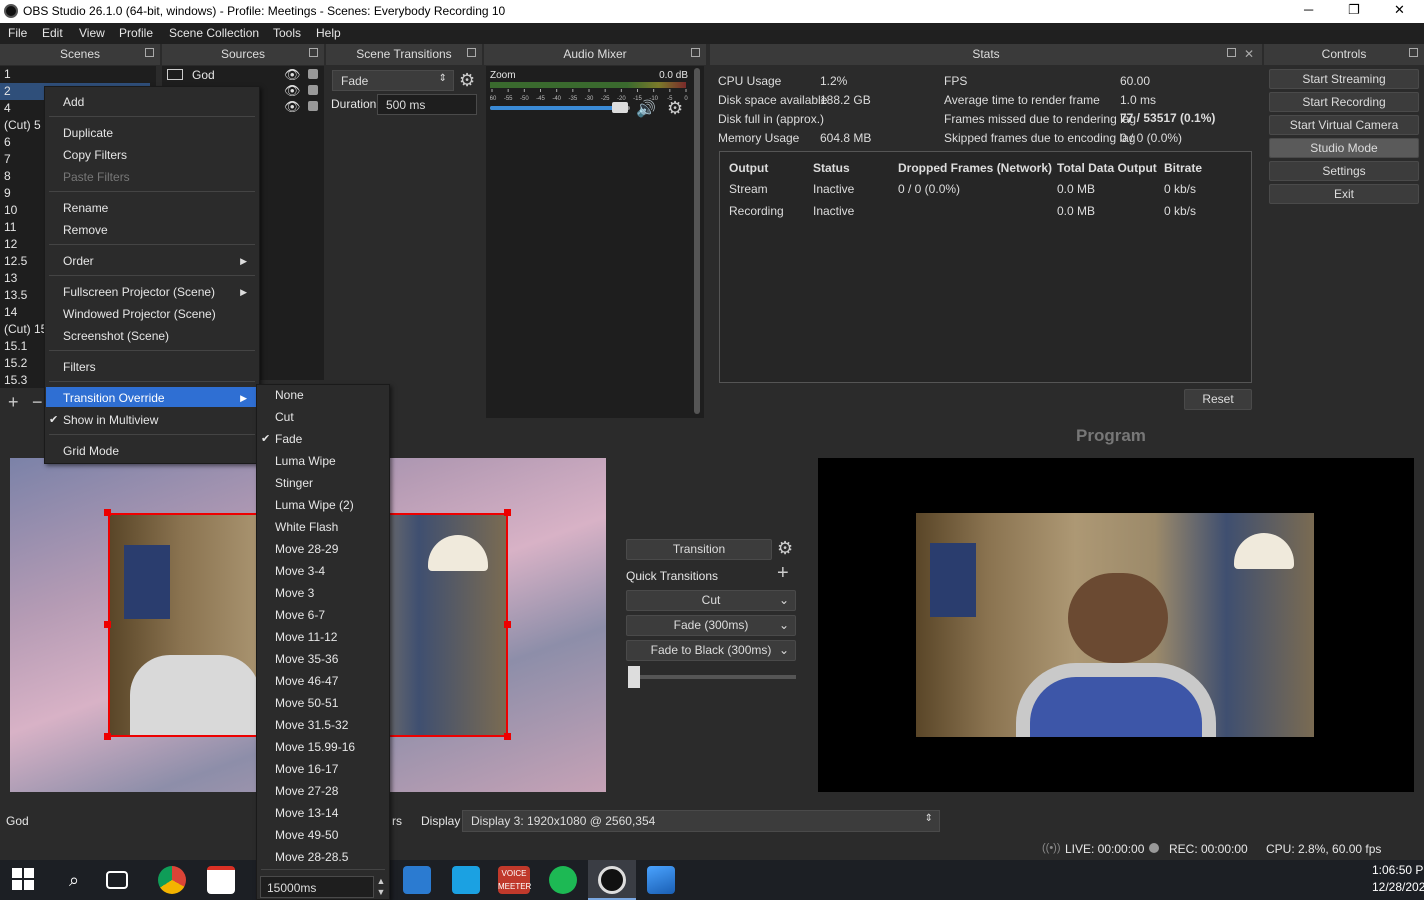  Describe the element at coordinates (427, 104) in the screenshot. I see `duration-input: 500 ms` at that location.